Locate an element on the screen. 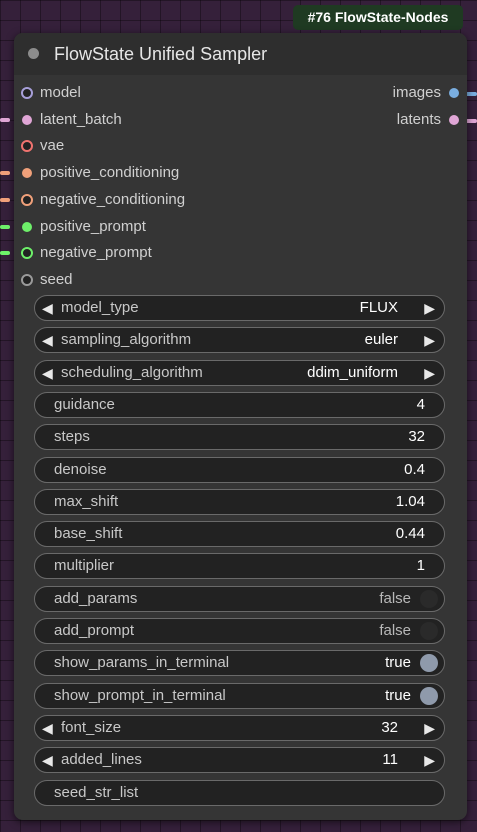 Image resolution: width=477 pixels, height=832 pixels. guidance-widget: guidance 4 is located at coordinates (239, 404).